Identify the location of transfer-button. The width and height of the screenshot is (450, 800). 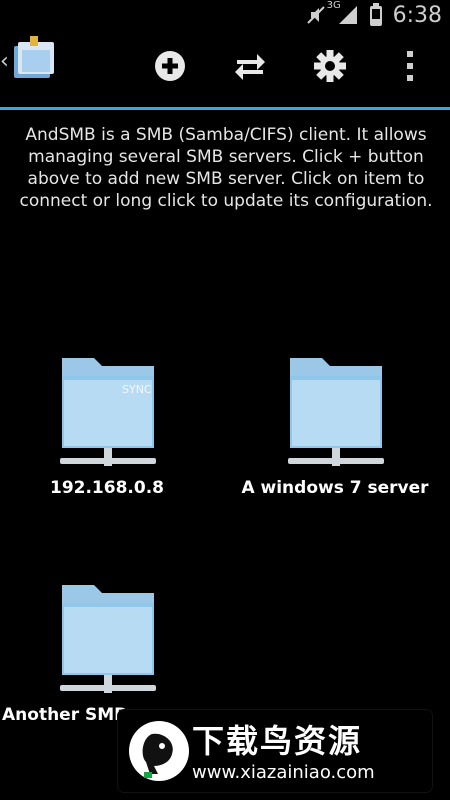
(250, 66).